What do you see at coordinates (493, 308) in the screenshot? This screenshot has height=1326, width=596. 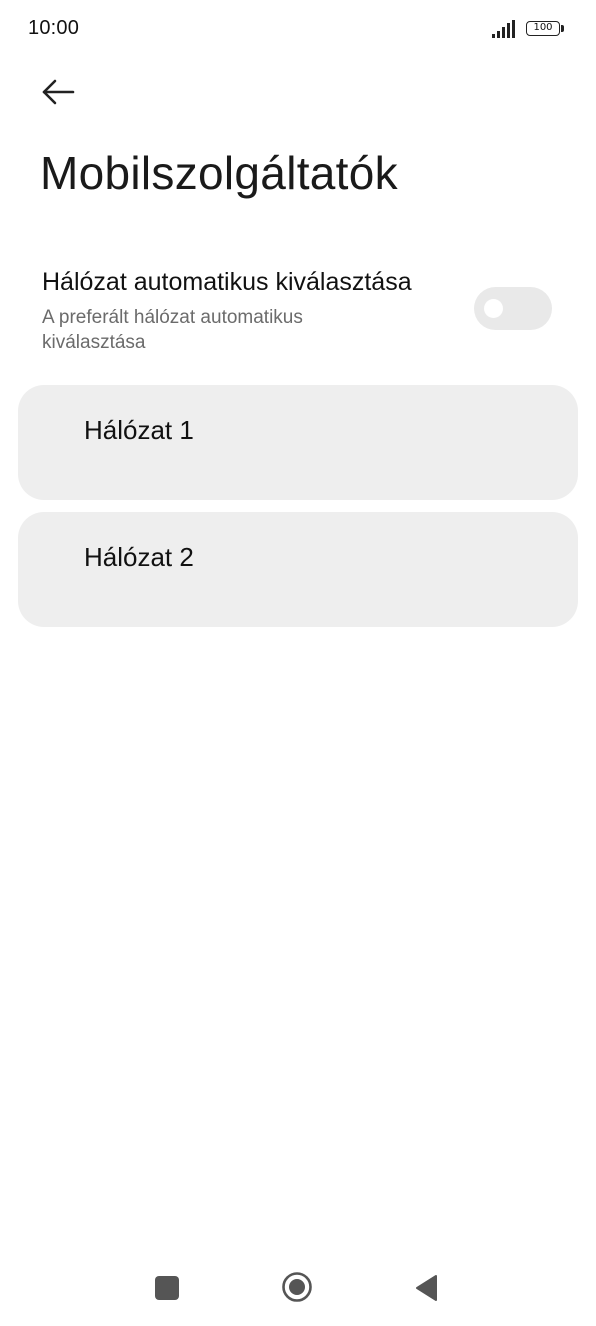 I see `toggle-knob` at bounding box center [493, 308].